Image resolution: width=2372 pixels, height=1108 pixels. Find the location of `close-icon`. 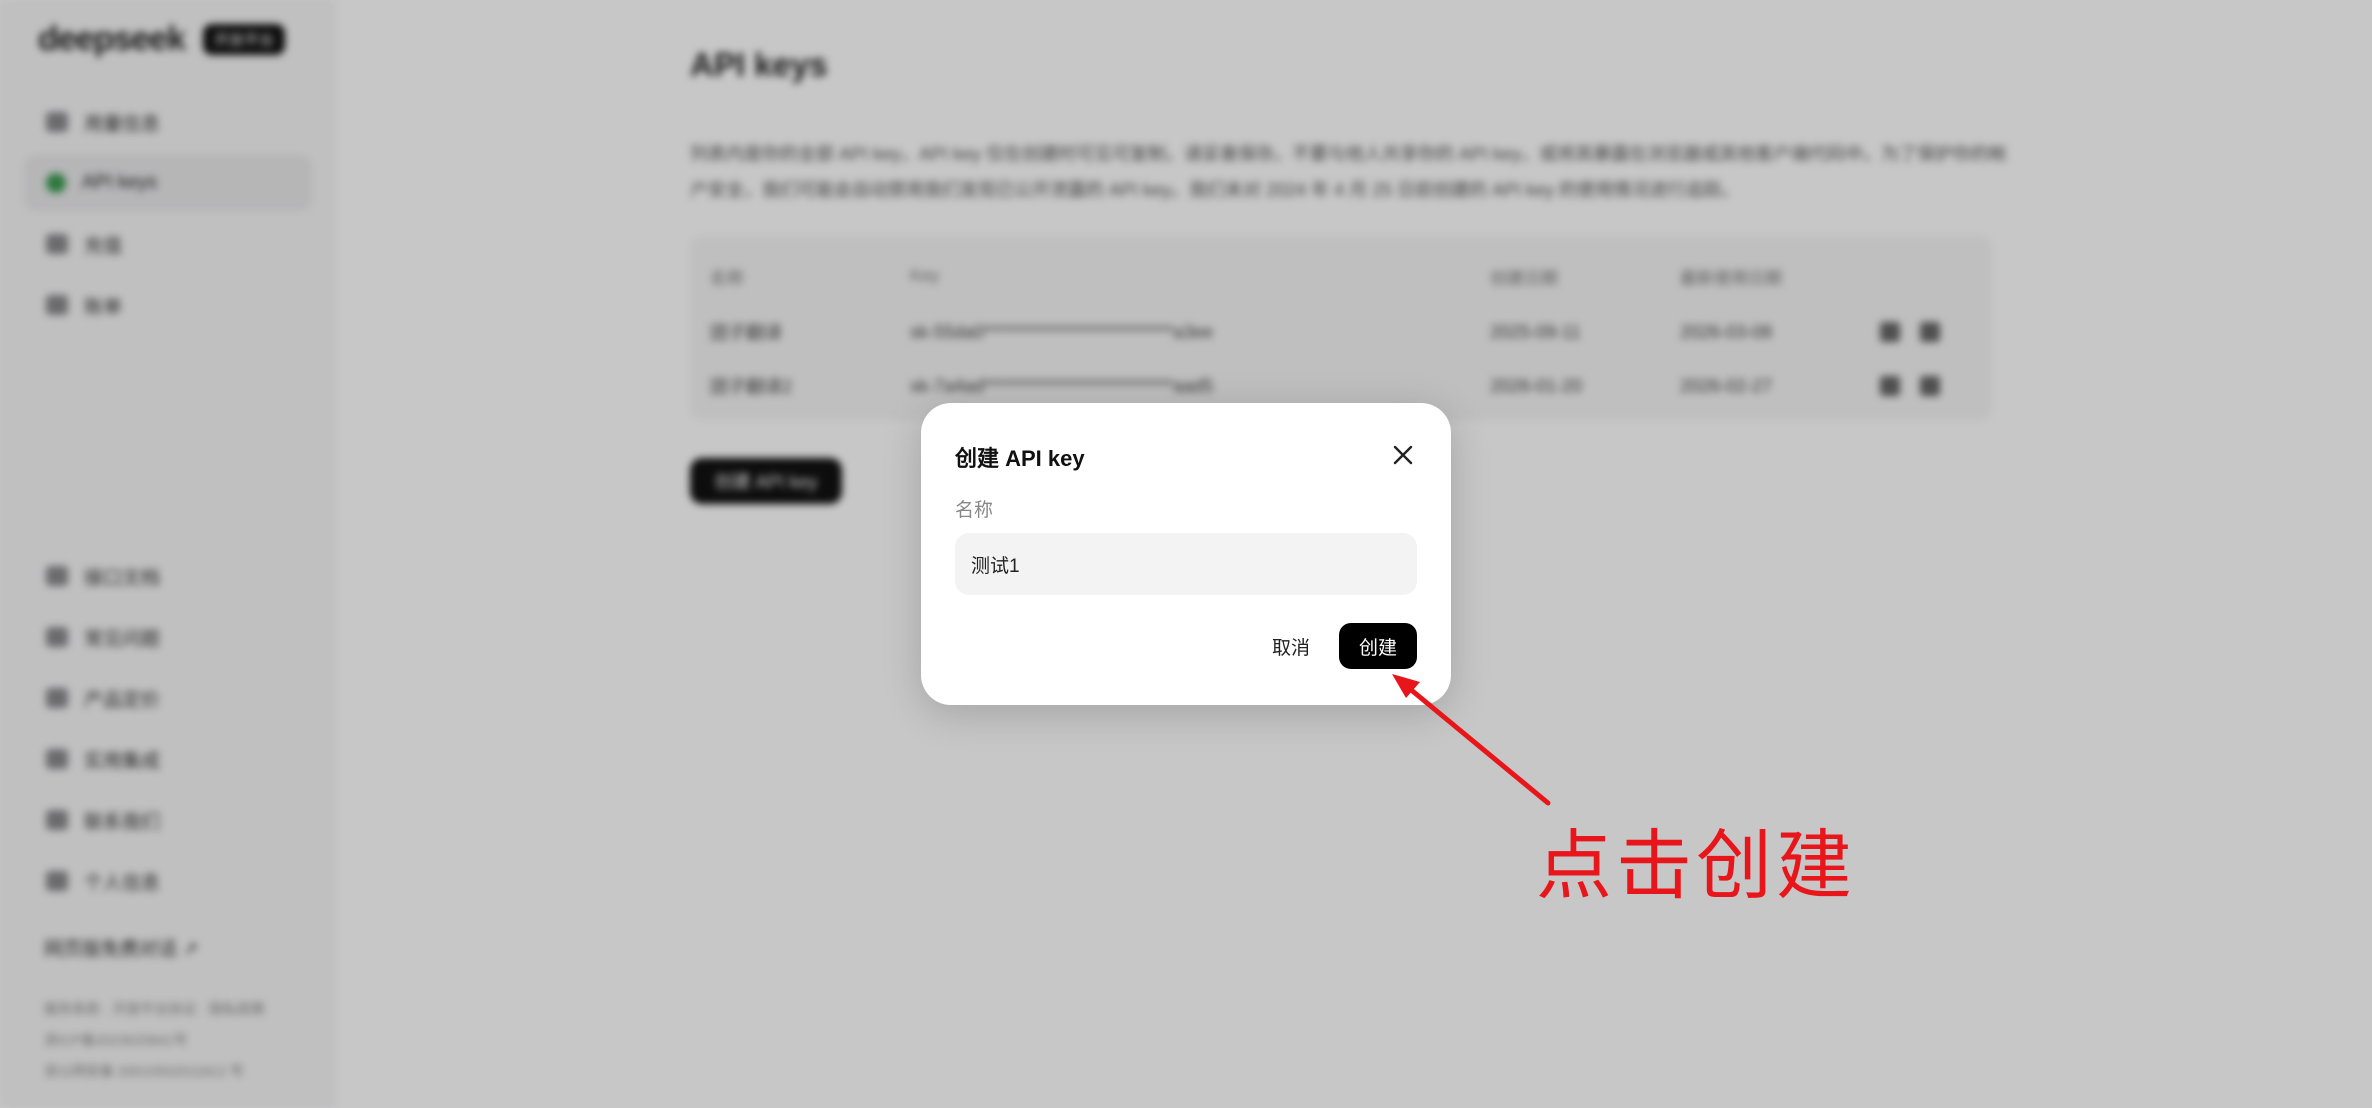

close-icon is located at coordinates (1403, 455).